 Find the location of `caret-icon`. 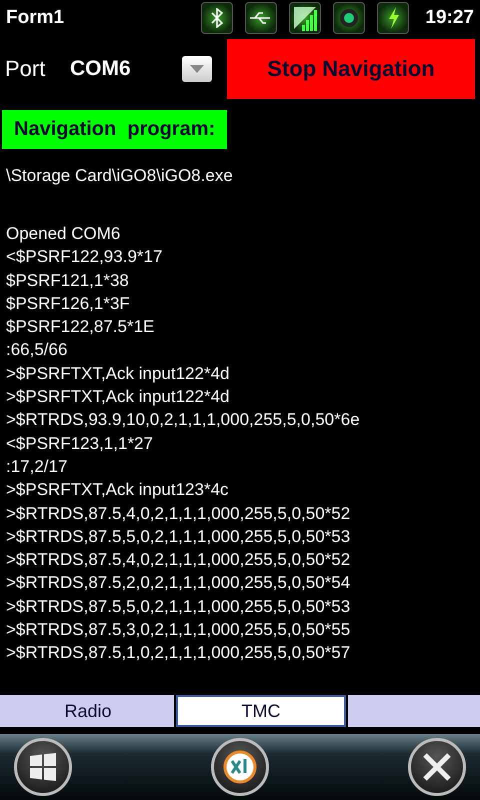

caret-icon is located at coordinates (197, 69).